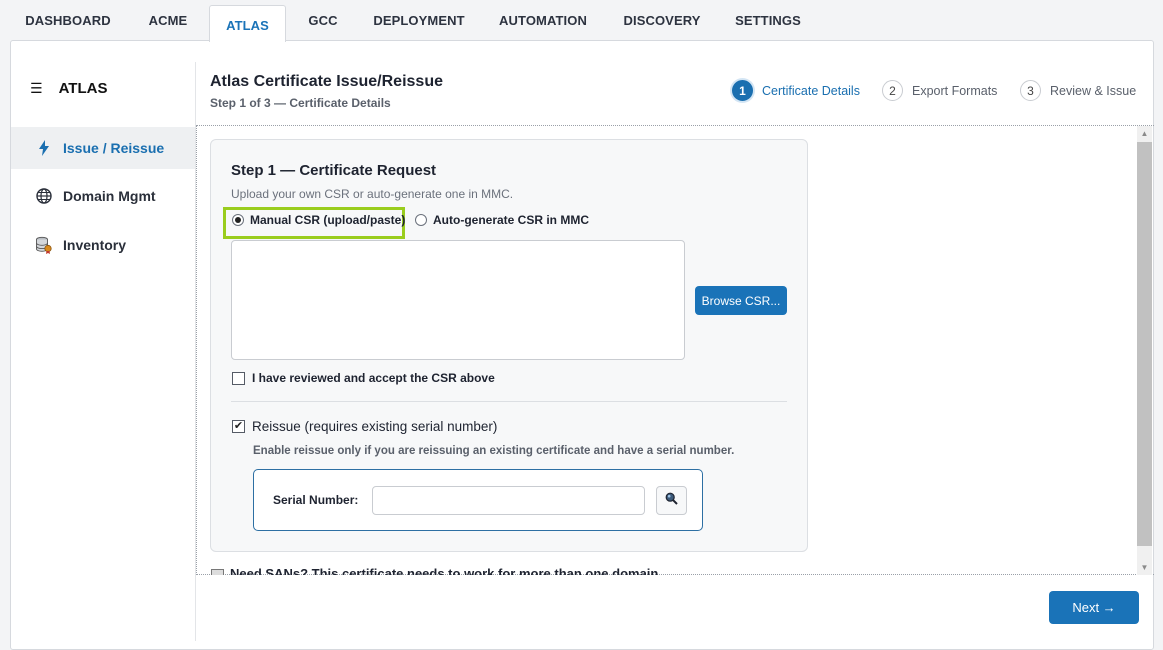 This screenshot has width=1163, height=650. Describe the element at coordinates (36, 88) in the screenshot. I see `hamburger-icon: ☰` at that location.